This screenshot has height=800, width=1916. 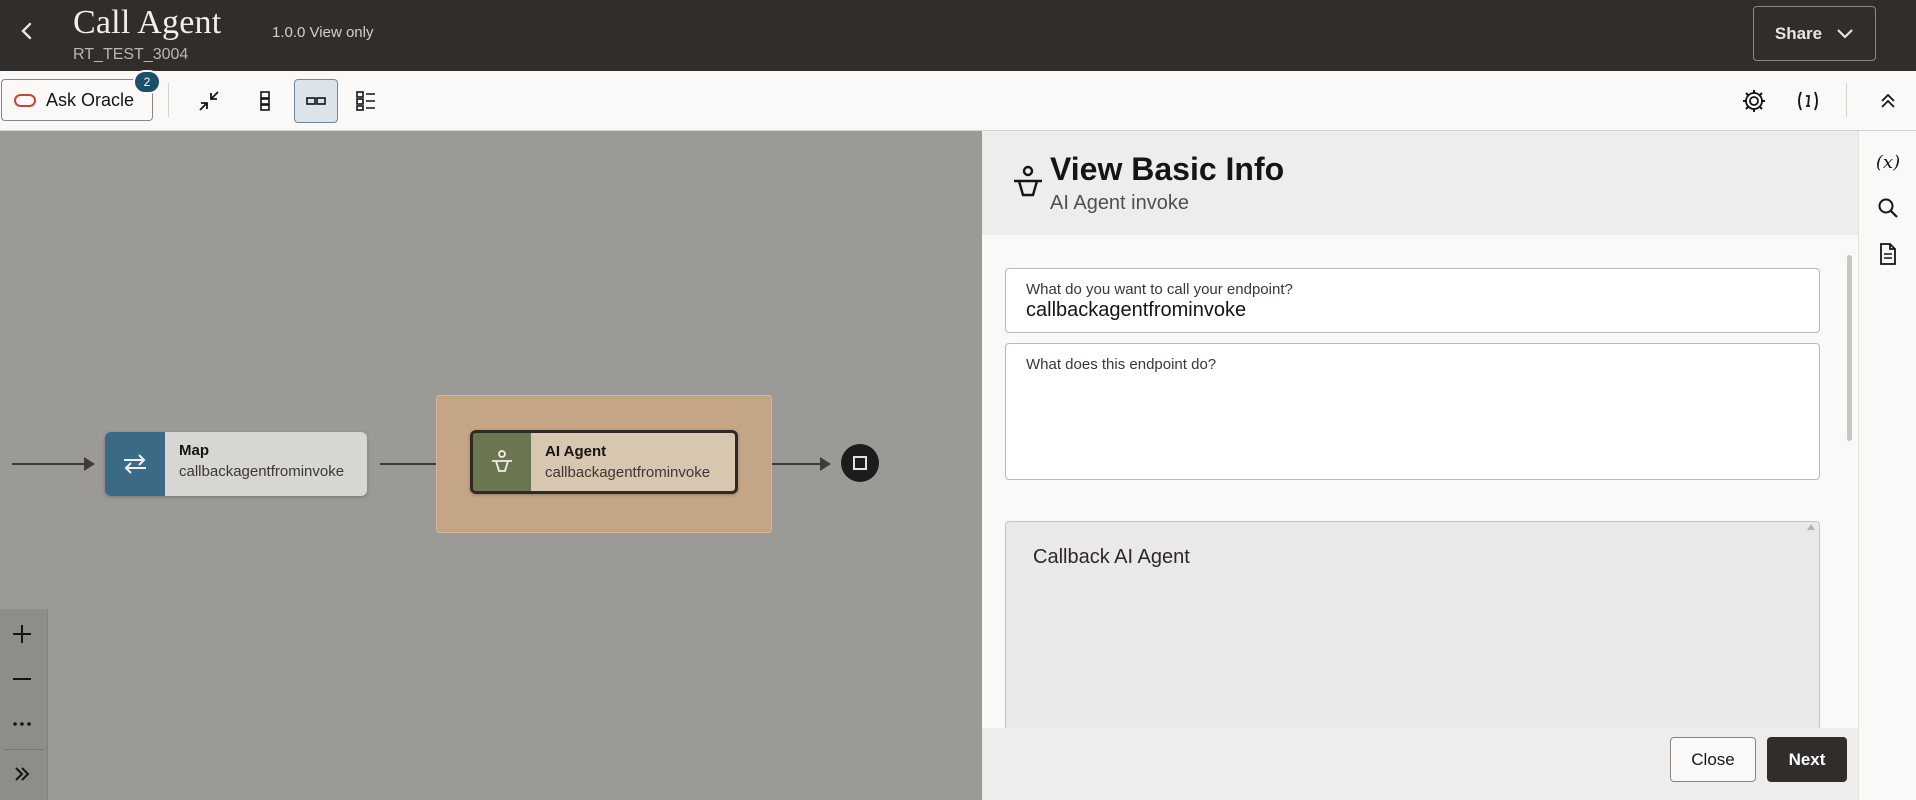 I want to click on document-button, so click(x=1888, y=254).